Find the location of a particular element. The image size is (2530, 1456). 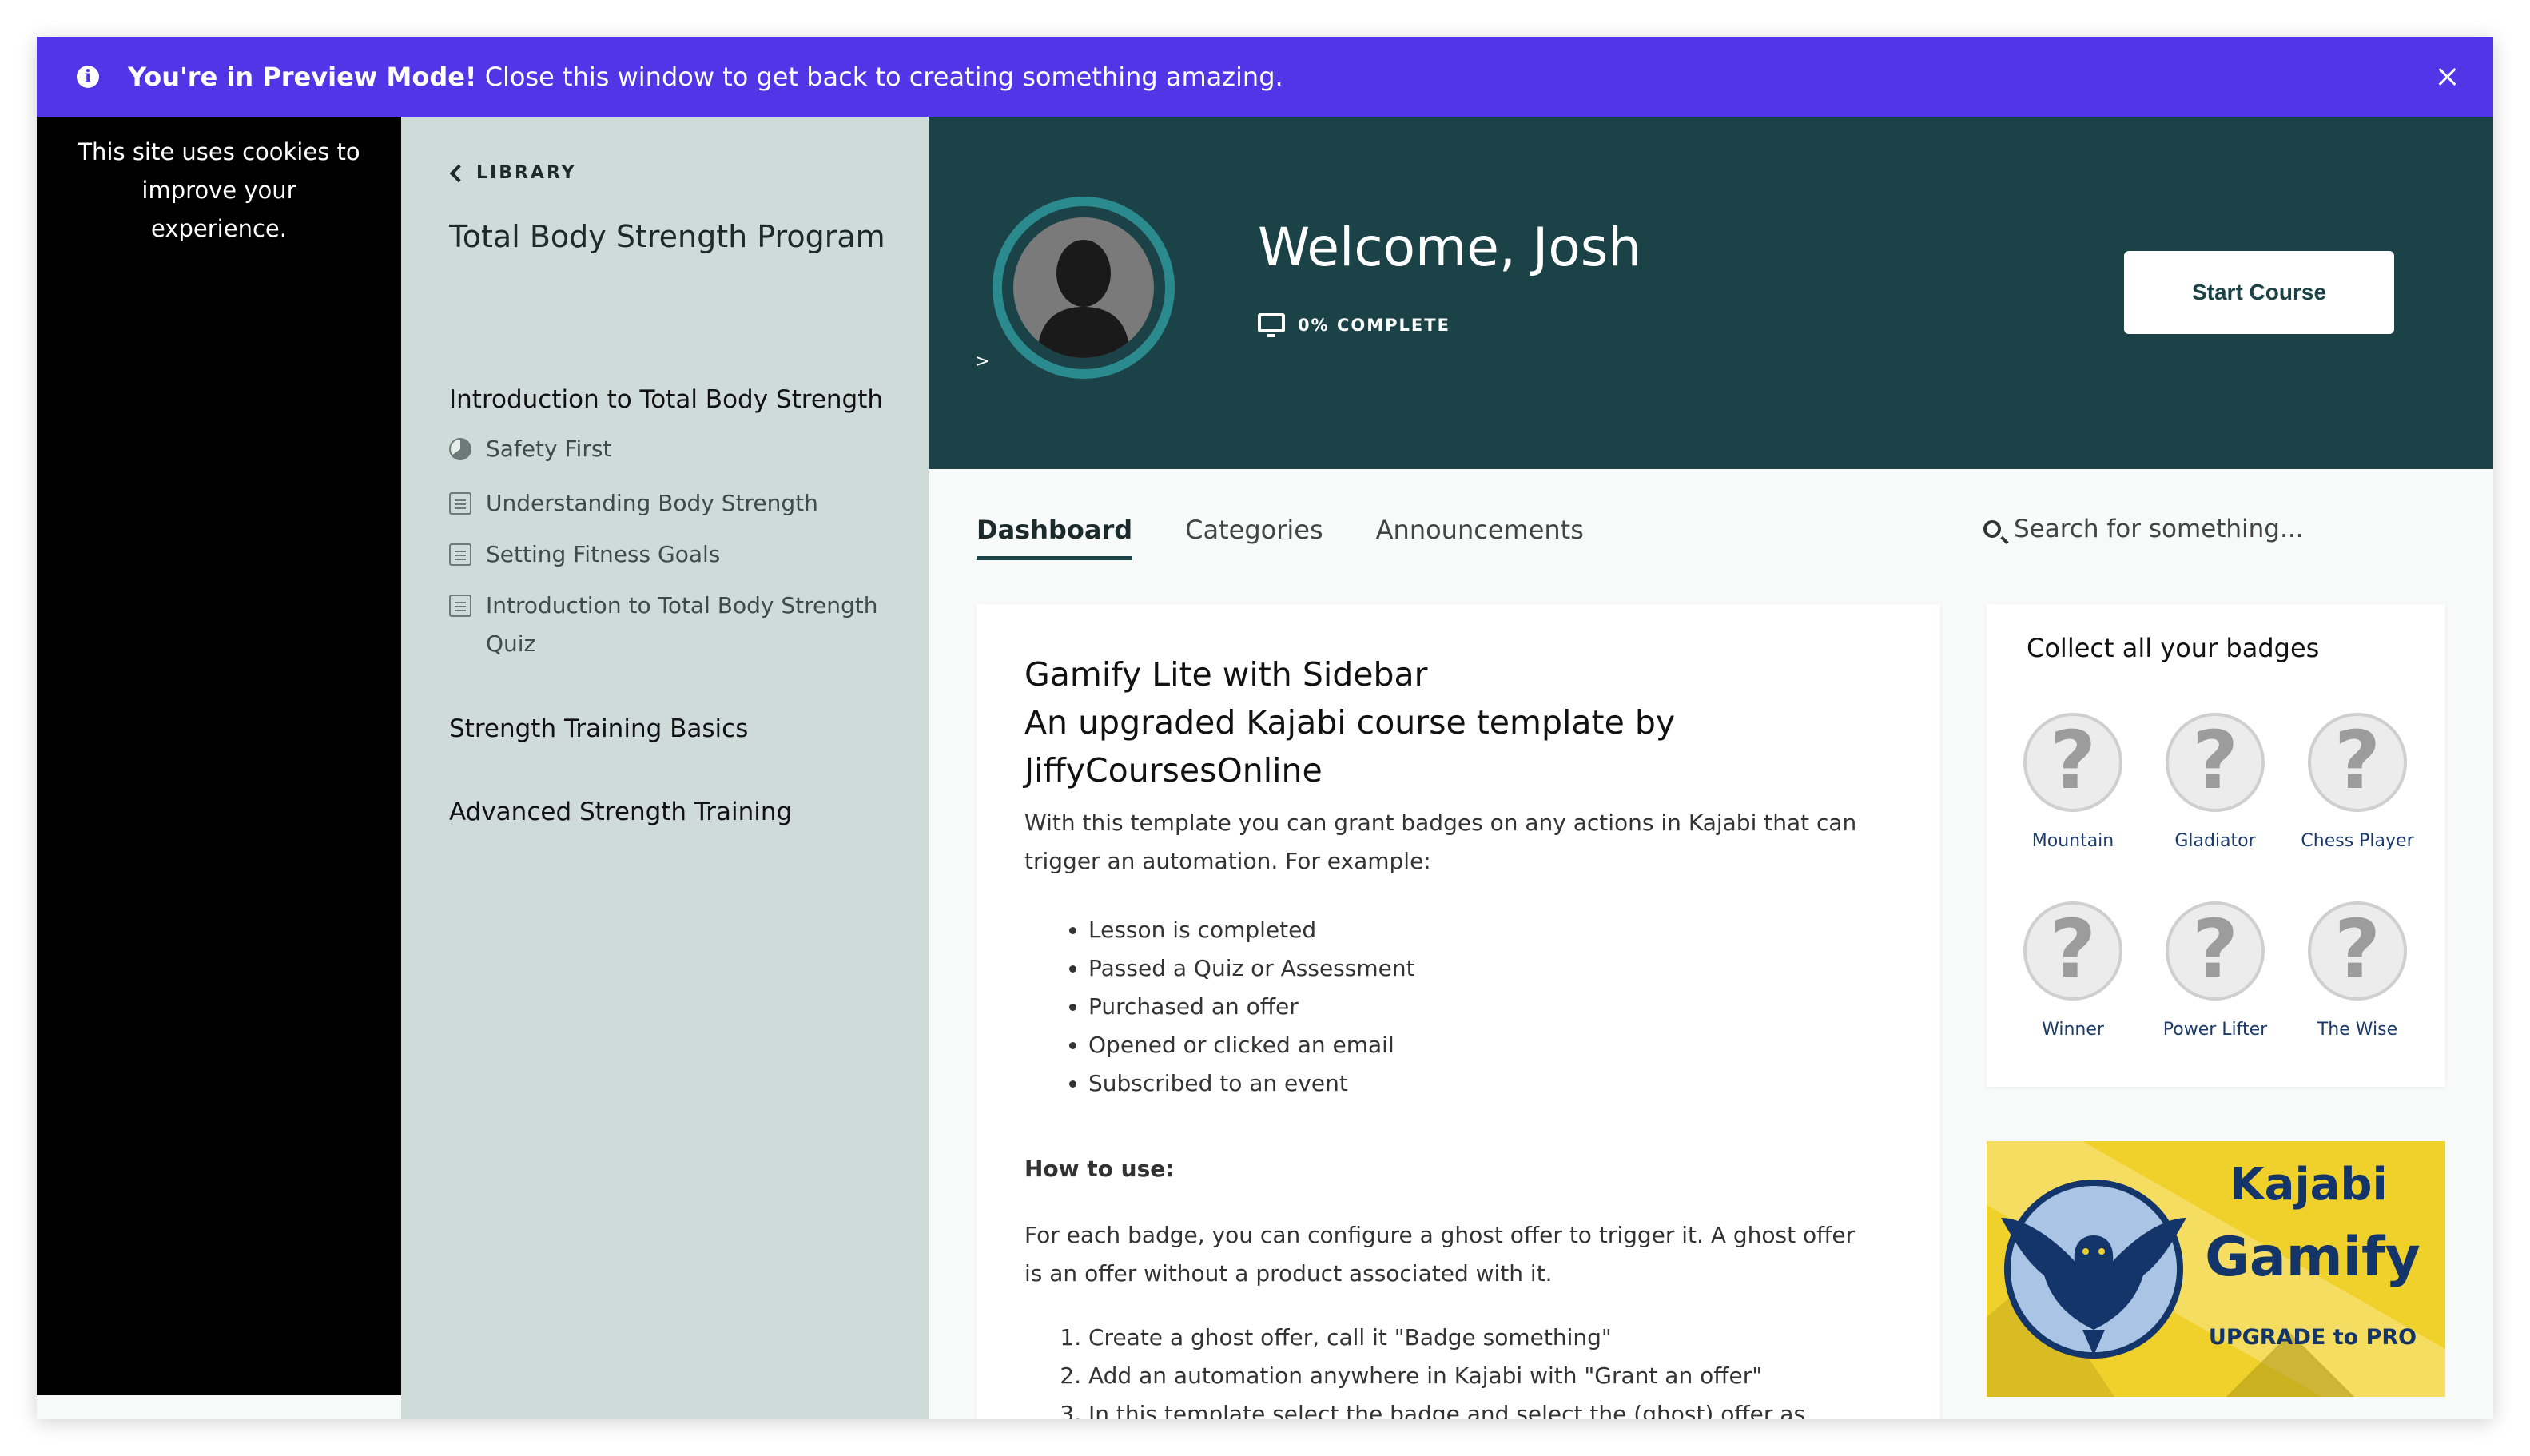

lesson-label: Safety First is located at coordinates (549, 449).